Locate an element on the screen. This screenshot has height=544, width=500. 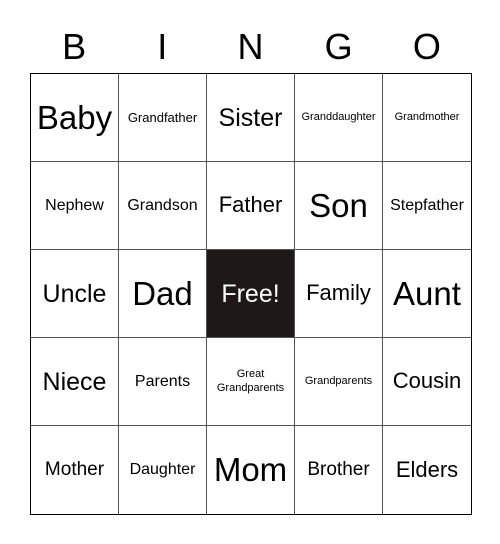
bingo-cell: Sister is located at coordinates (251, 118).